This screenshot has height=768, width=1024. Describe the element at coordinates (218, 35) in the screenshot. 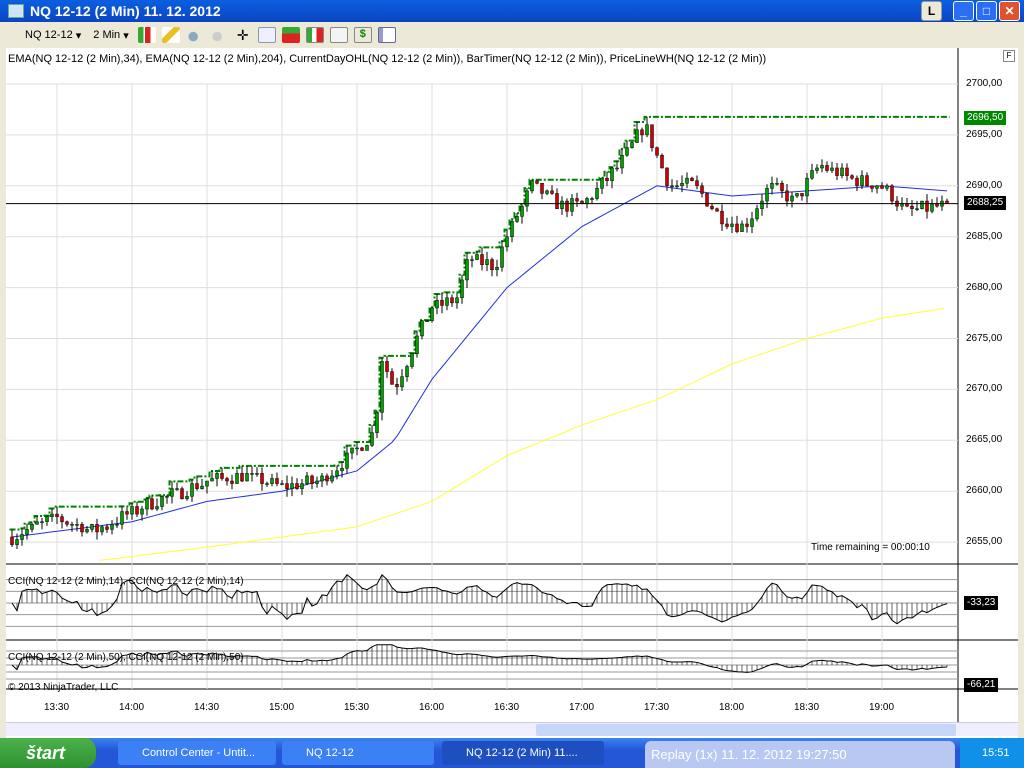

I see `zoom-out-icon` at that location.